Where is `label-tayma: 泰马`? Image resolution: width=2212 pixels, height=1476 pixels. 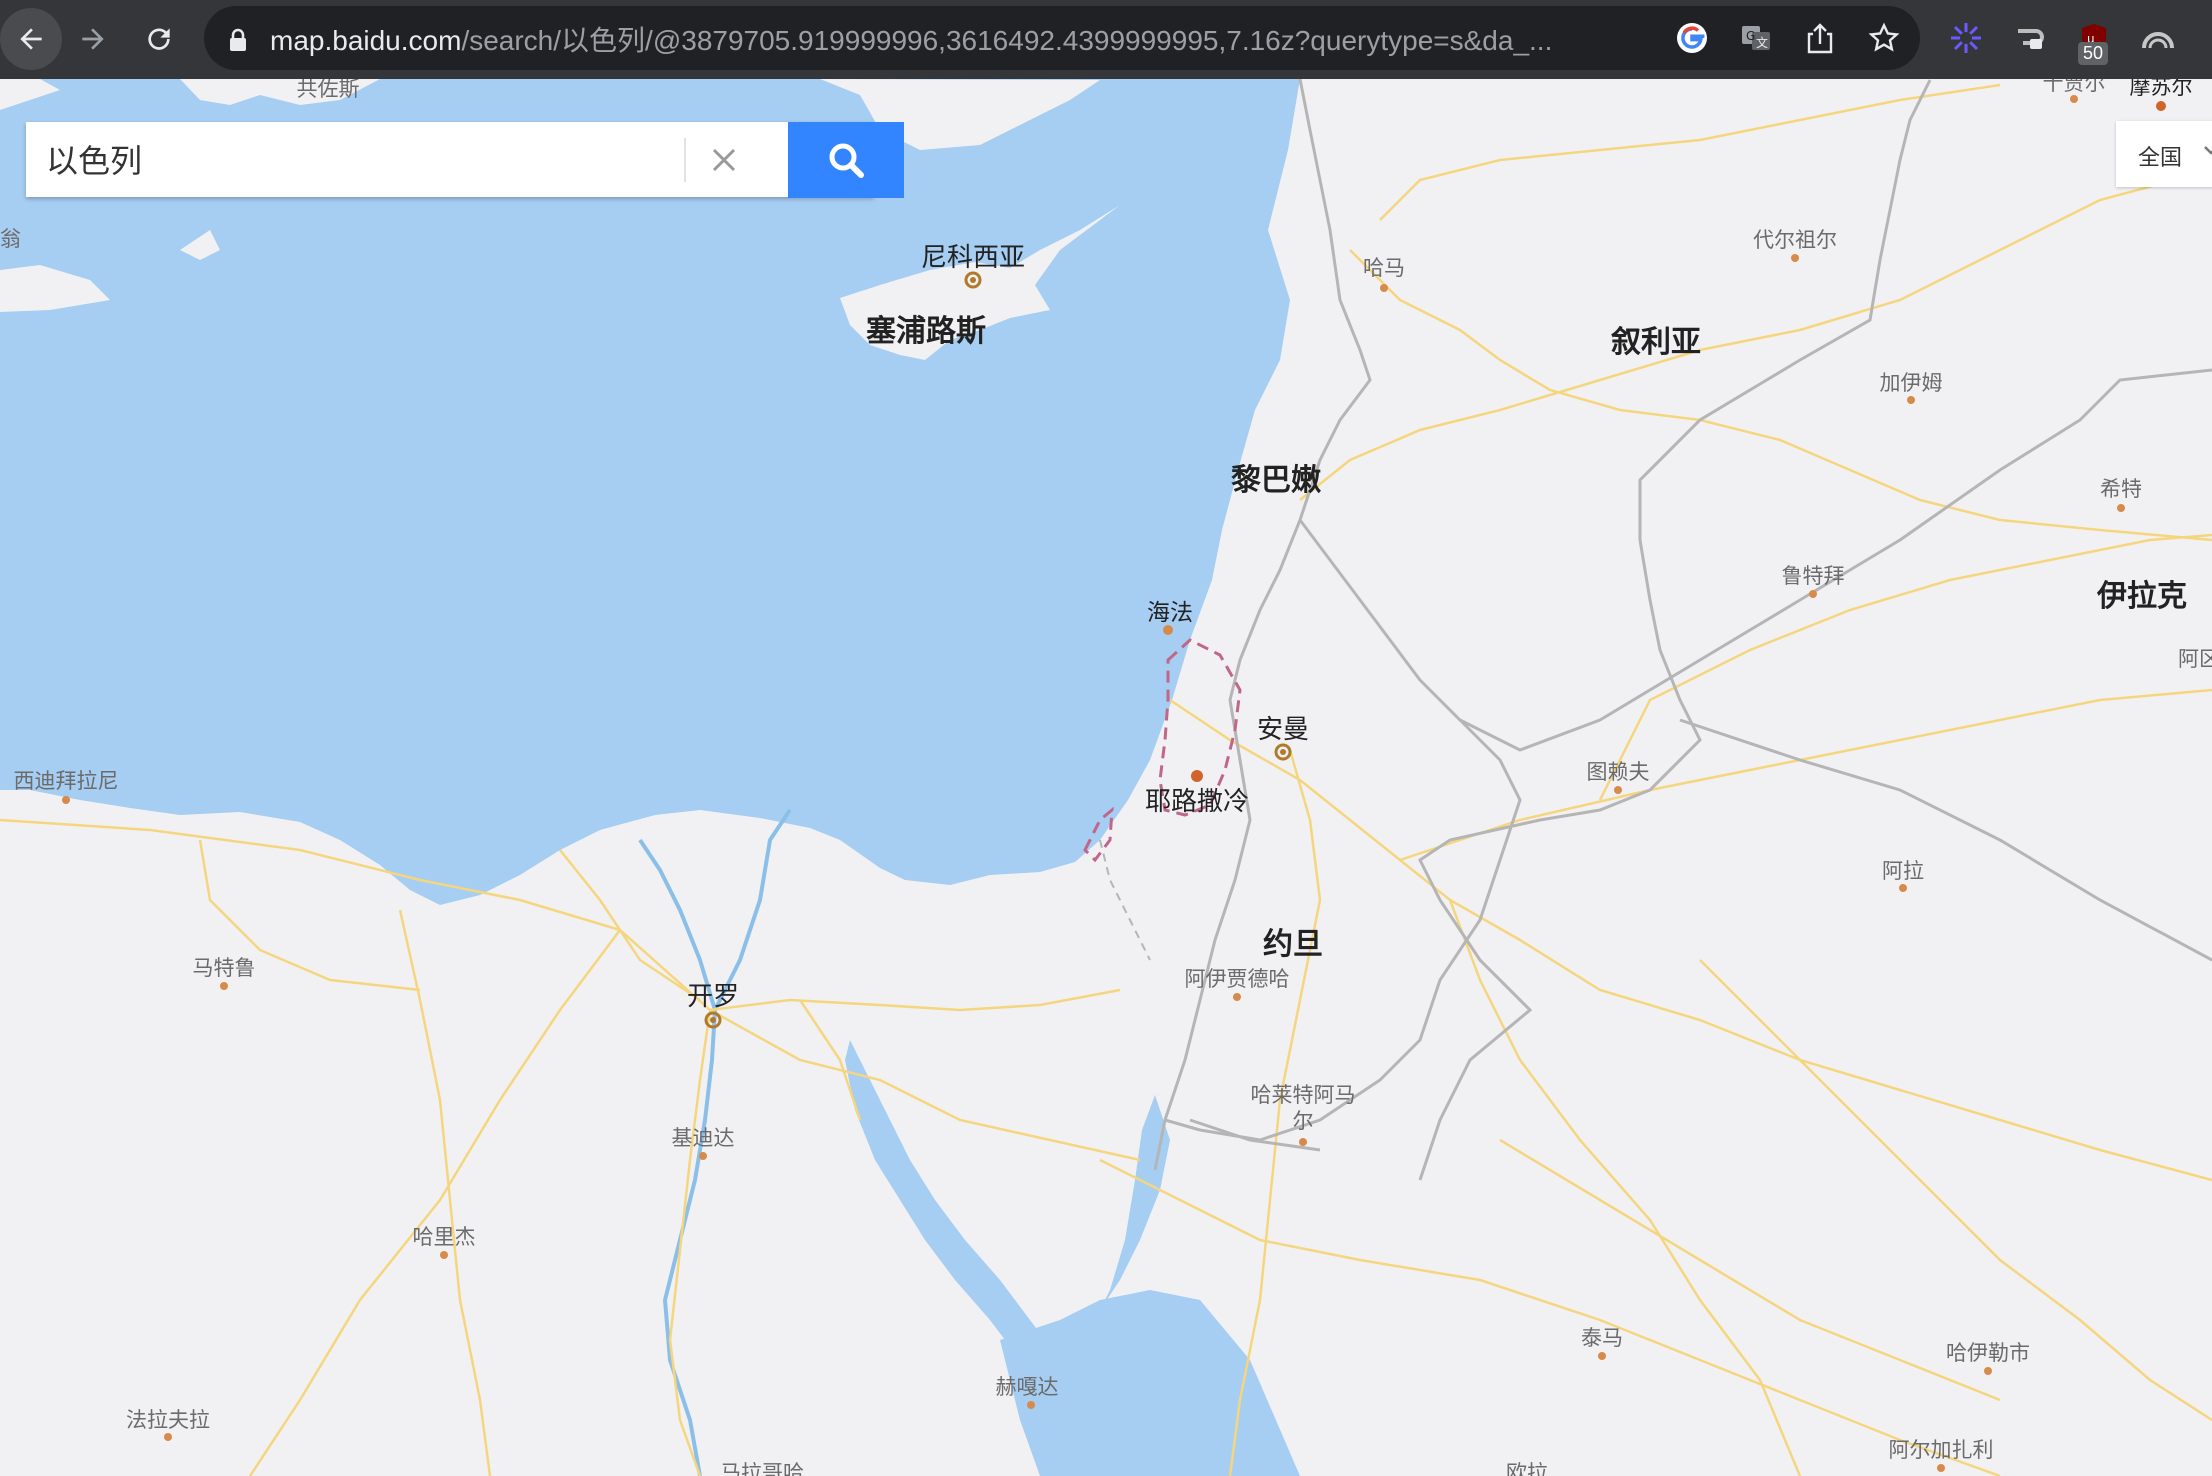
label-tayma: 泰马 is located at coordinates (1602, 1337).